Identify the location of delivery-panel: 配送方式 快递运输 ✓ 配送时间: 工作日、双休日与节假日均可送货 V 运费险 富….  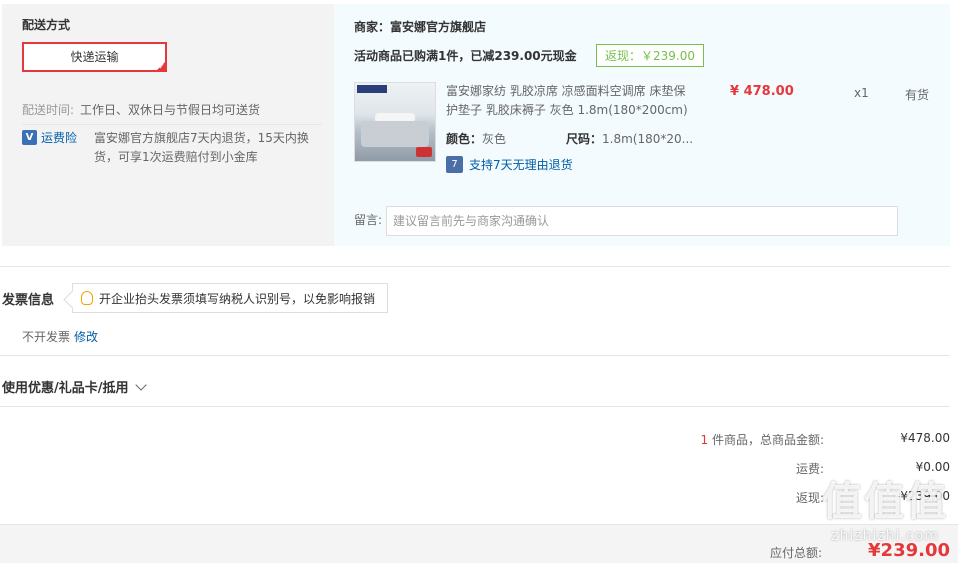
(168, 125).